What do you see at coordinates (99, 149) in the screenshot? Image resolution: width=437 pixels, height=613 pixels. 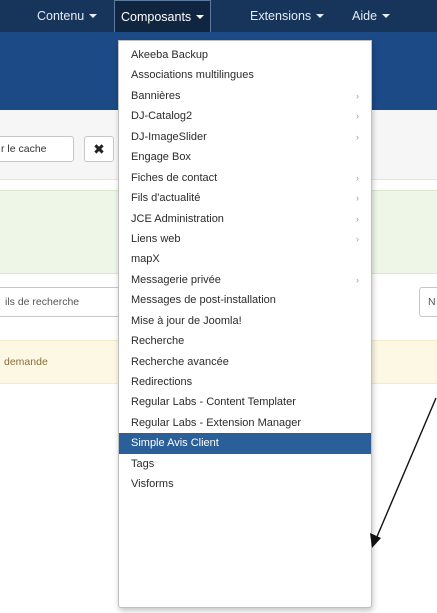 I see `close-button: ✖` at bounding box center [99, 149].